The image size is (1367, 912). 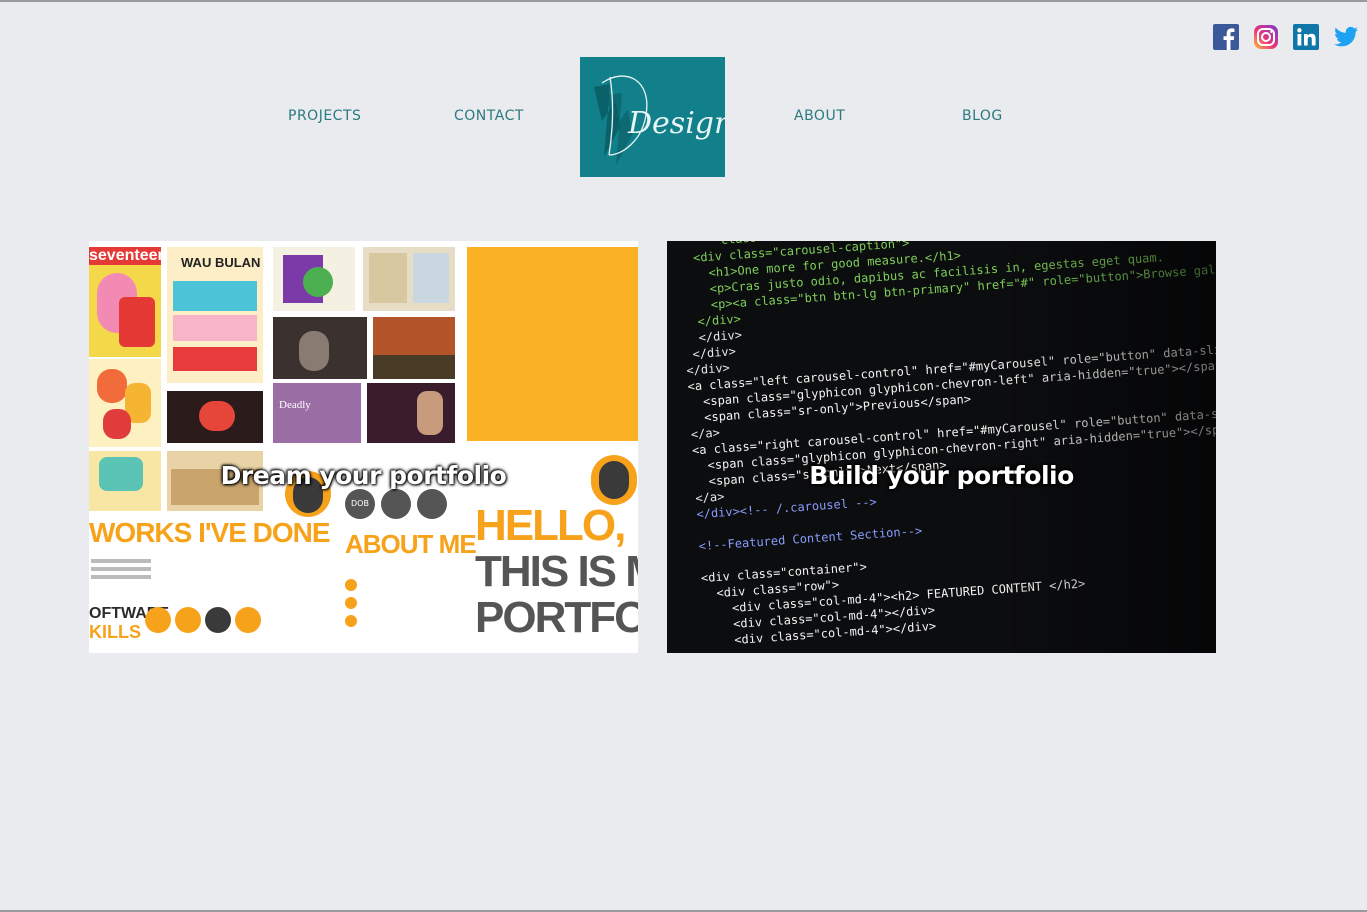 What do you see at coordinates (552, 344) in the screenshot?
I see `orange-block` at bounding box center [552, 344].